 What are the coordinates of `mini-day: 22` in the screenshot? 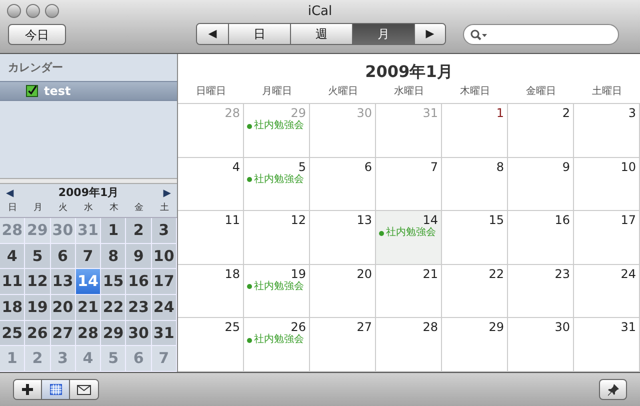 It's located at (113, 307).